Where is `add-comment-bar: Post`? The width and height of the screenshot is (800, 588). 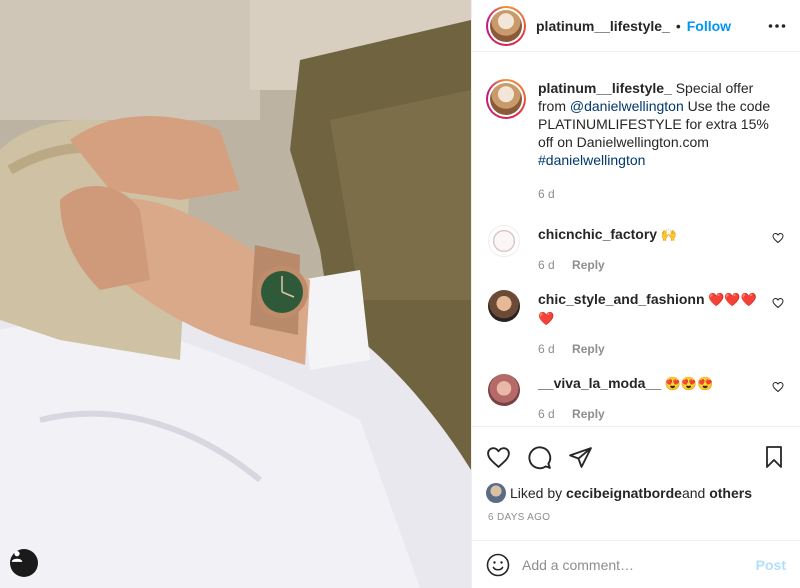
add-comment-bar: Post is located at coordinates (636, 564).